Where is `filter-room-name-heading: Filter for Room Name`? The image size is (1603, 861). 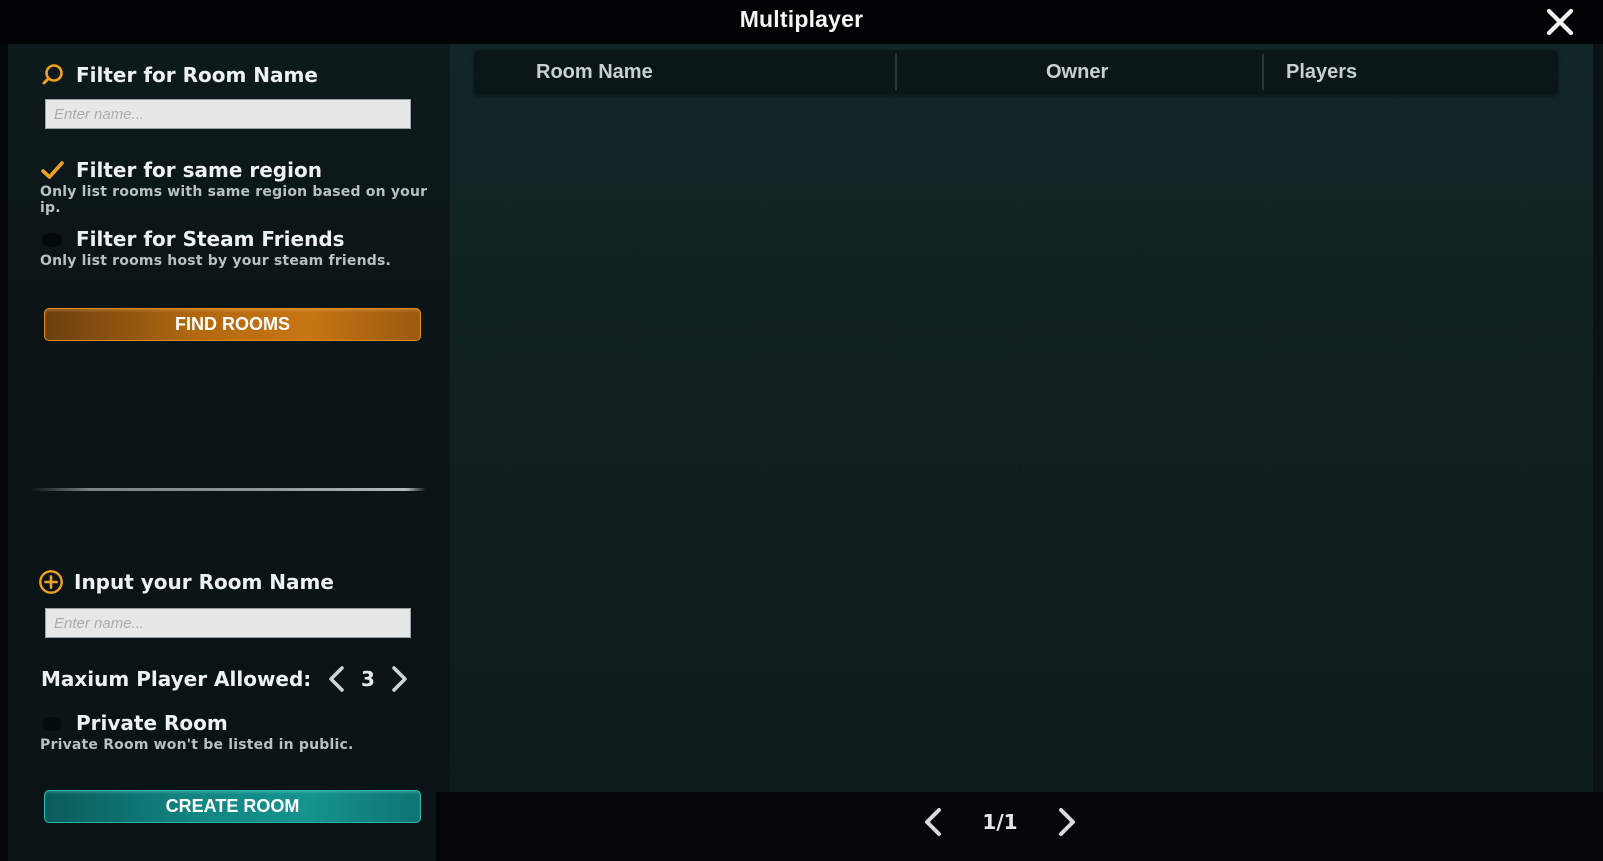 filter-room-name-heading: Filter for Room Name is located at coordinates (179, 75).